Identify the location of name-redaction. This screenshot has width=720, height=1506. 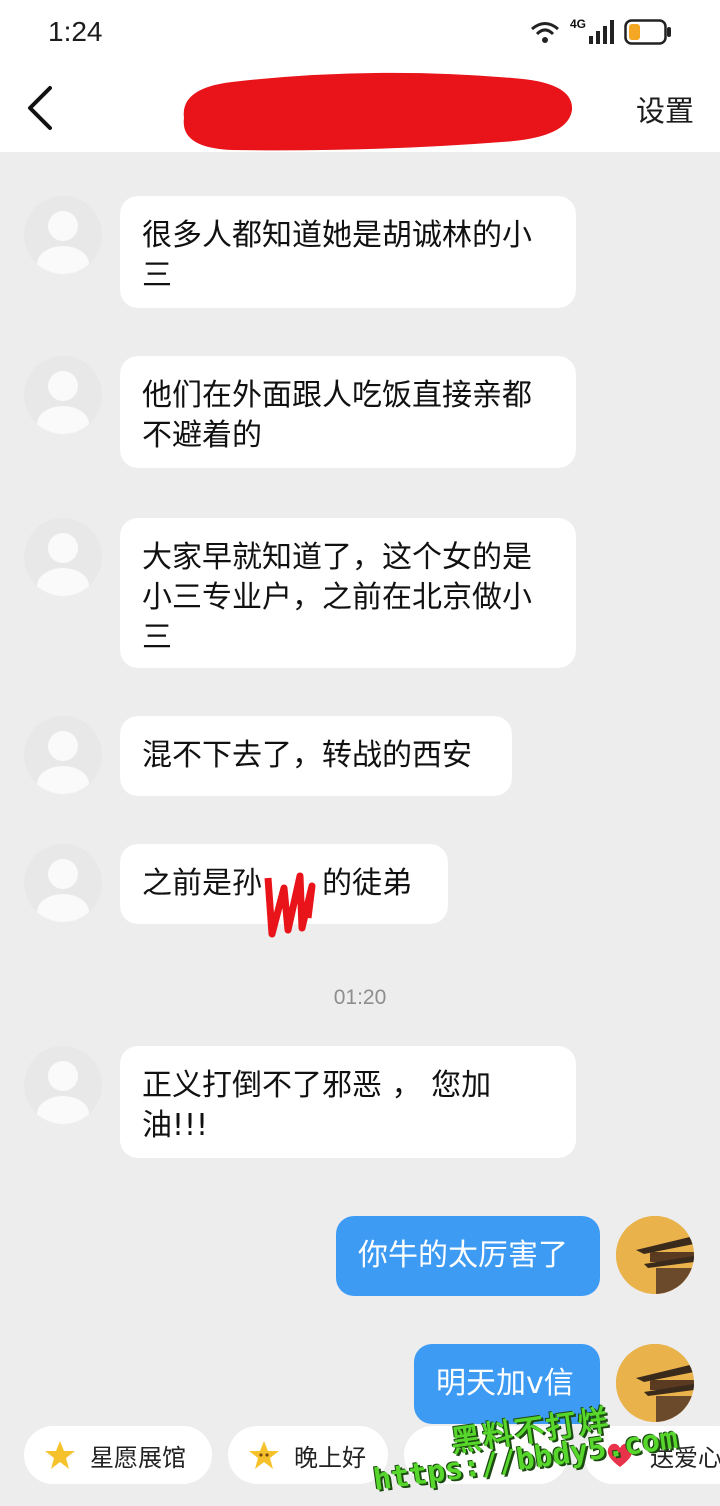
(290, 905).